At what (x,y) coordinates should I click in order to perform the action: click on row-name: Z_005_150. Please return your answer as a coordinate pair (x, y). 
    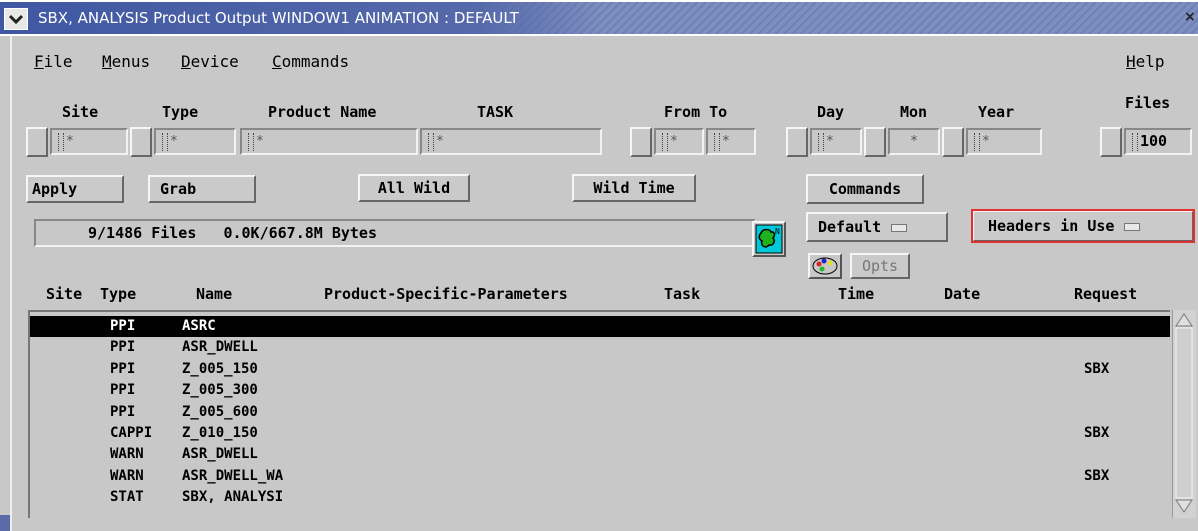
    Looking at the image, I should click on (220, 368).